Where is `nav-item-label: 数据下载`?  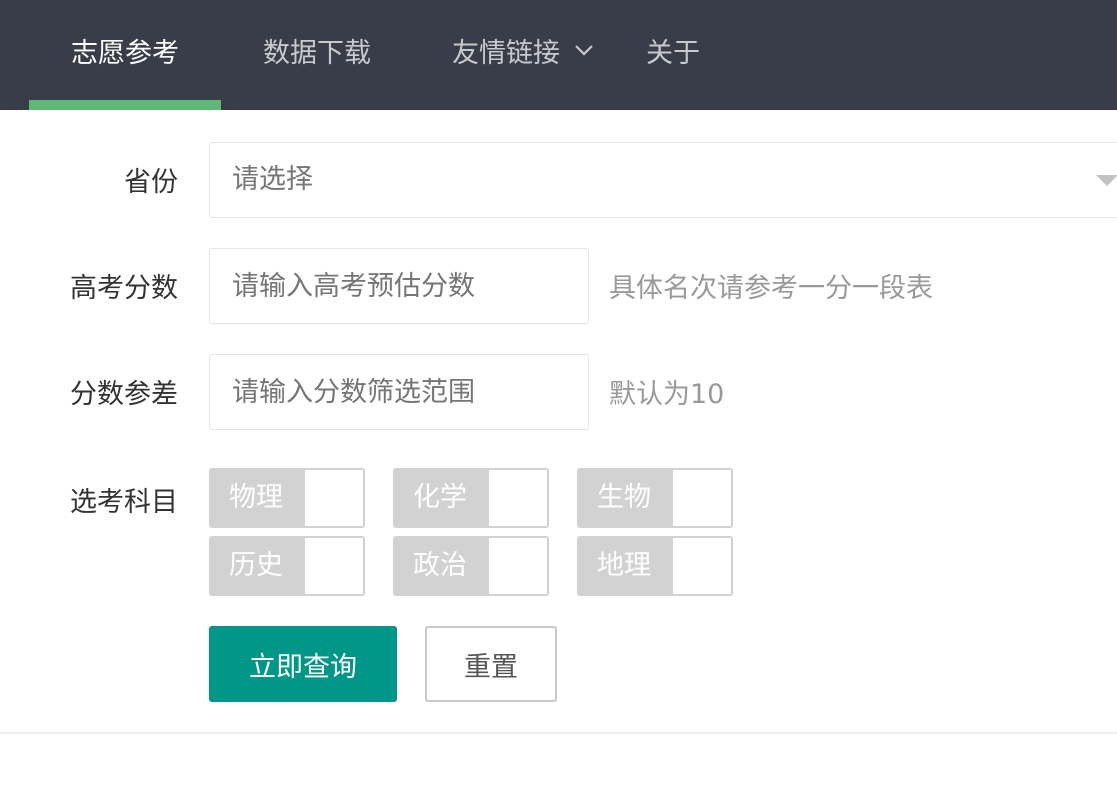 nav-item-label: 数据下载 is located at coordinates (317, 53).